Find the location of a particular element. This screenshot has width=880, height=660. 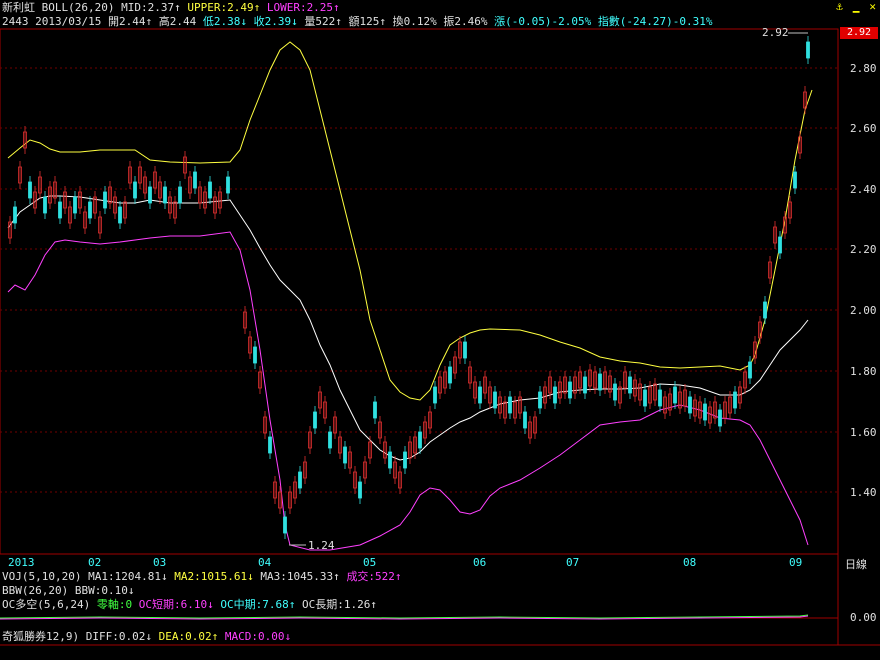

y-tick: 1.80 is located at coordinates (863, 371).